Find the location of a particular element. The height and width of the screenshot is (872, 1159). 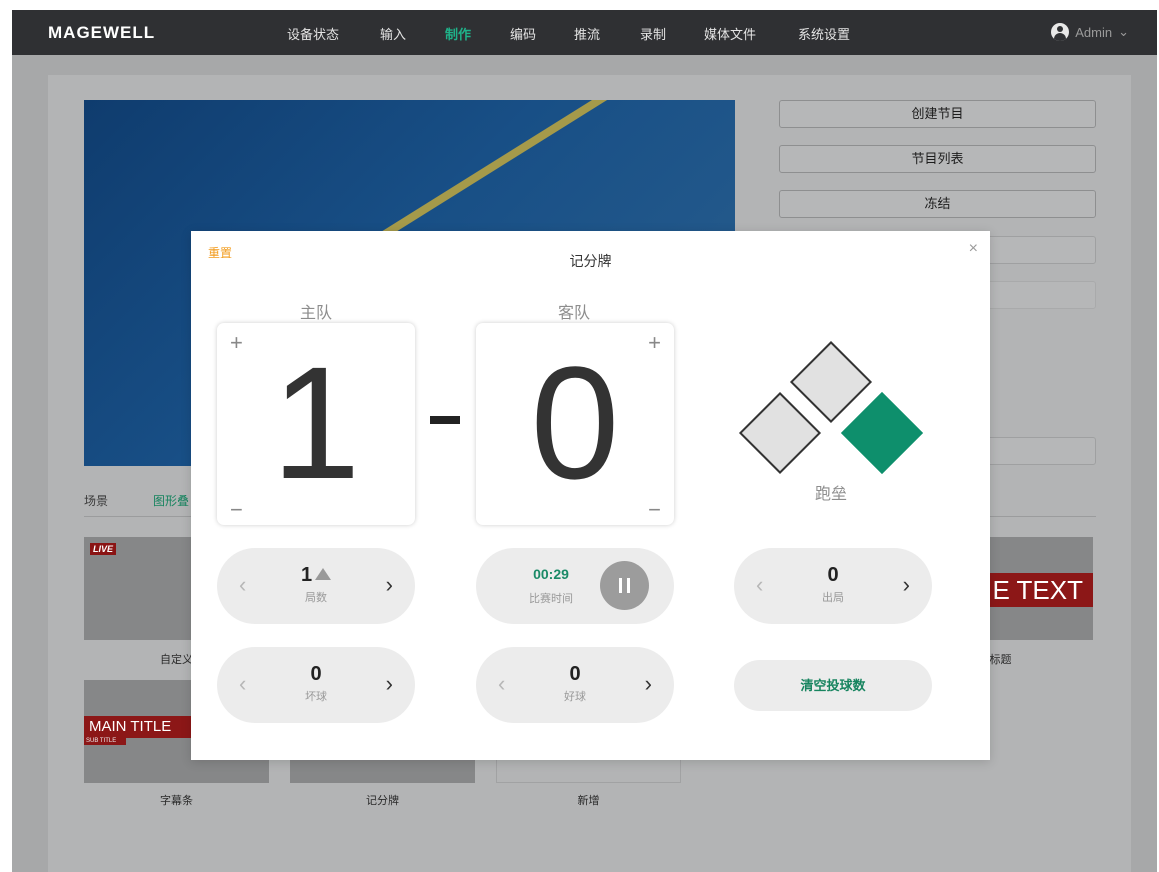

inning-top-half-icon is located at coordinates (323, 573).